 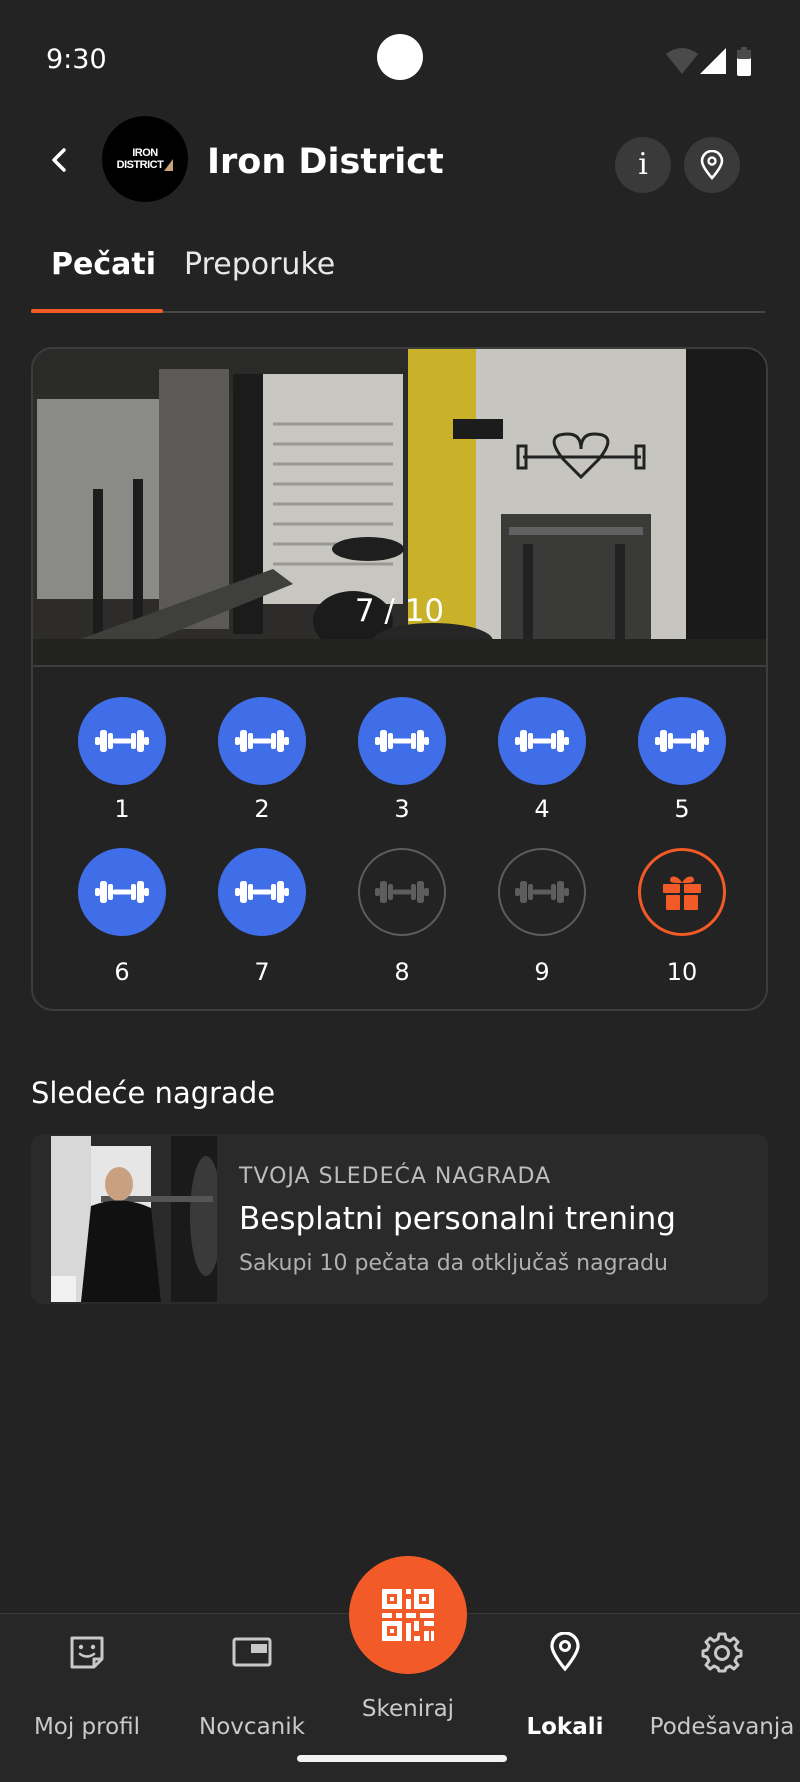 What do you see at coordinates (87, 1727) in the screenshot?
I see `nav-label: Moj profil` at bounding box center [87, 1727].